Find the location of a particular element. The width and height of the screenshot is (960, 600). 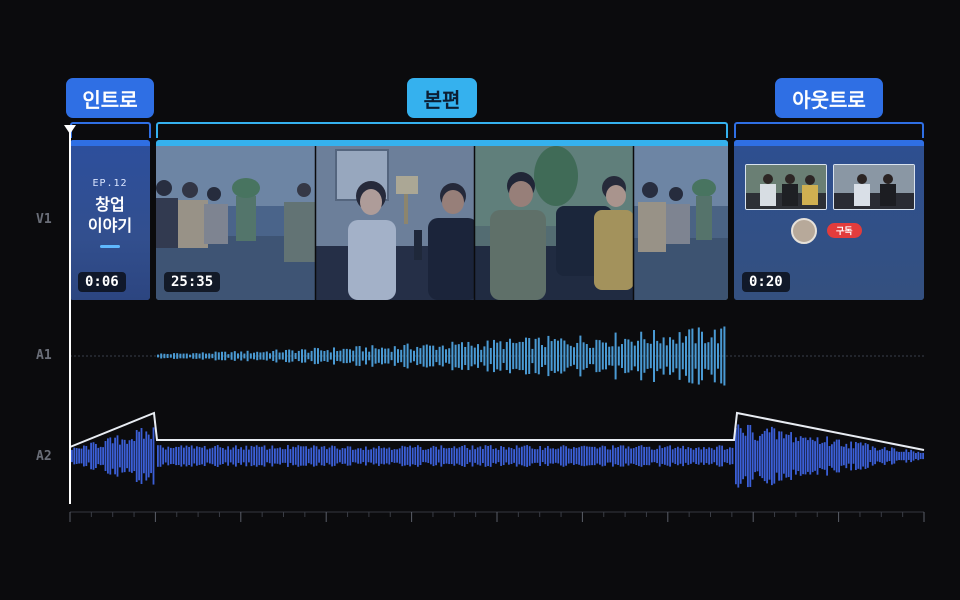

playhead is located at coordinates (70, 320).